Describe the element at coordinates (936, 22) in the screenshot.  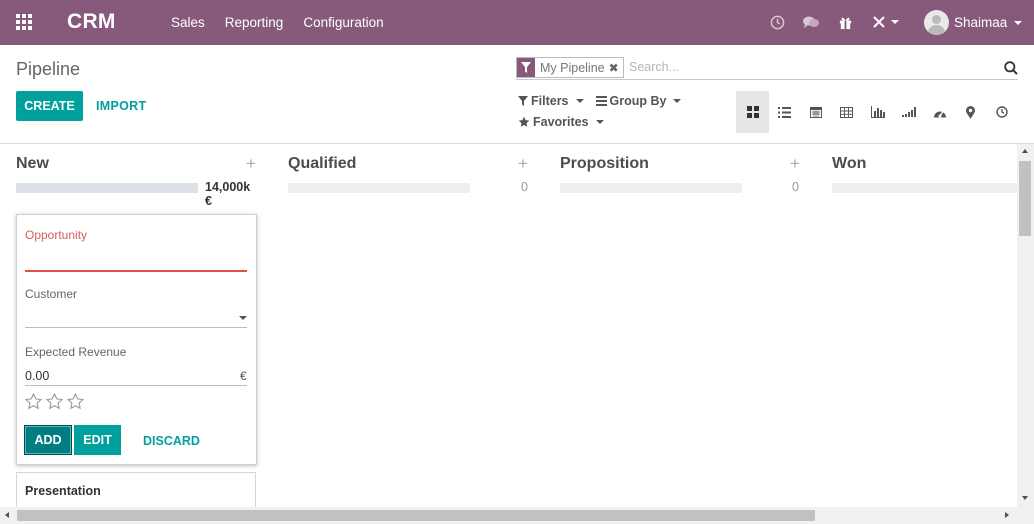
I see `avatar` at that location.